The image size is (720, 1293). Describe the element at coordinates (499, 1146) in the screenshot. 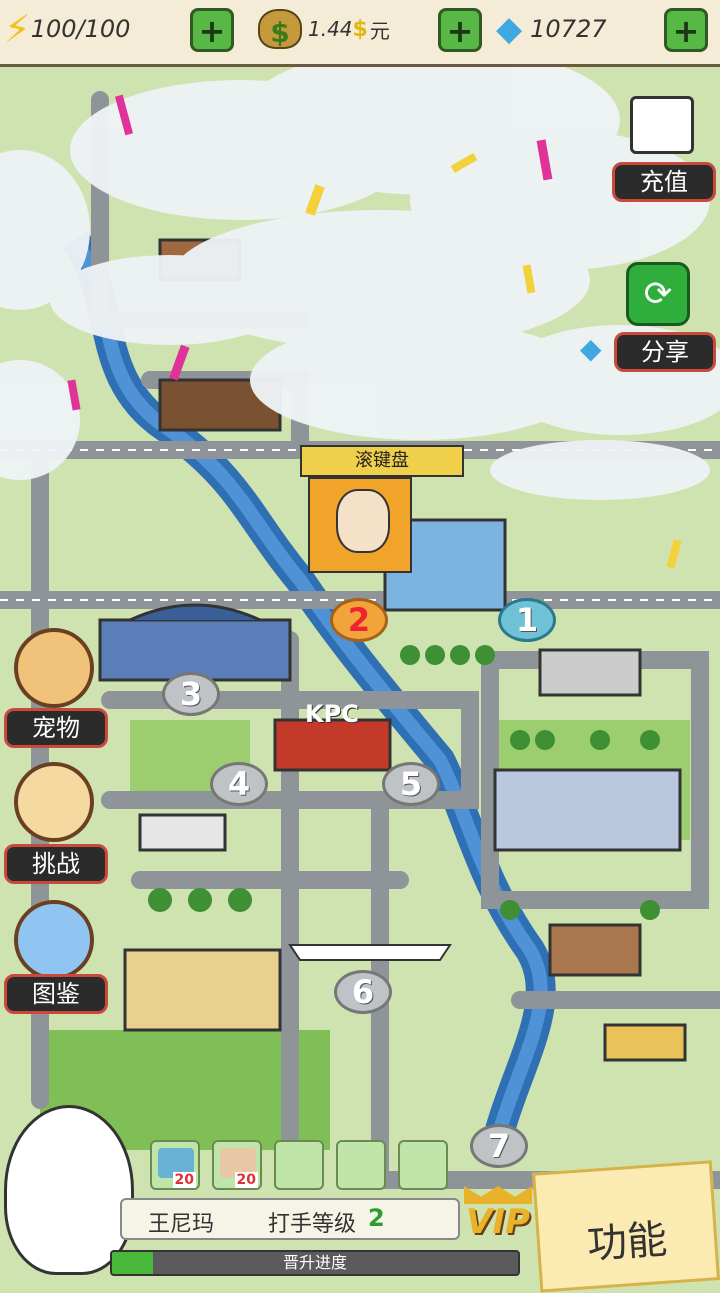

I see `level-node-7: 7` at that location.